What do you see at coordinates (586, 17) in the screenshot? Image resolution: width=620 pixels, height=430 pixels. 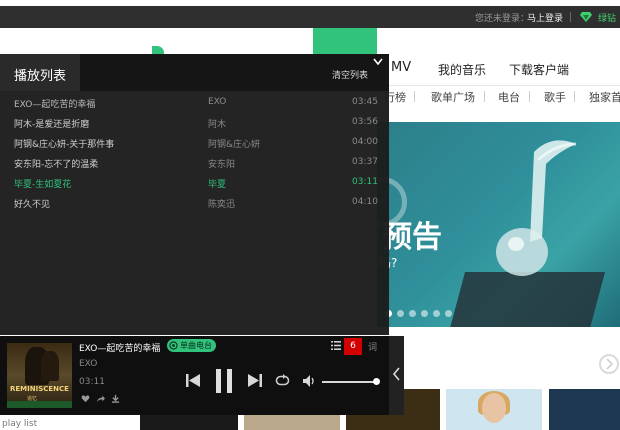 I see `diamond-icon` at bounding box center [586, 17].